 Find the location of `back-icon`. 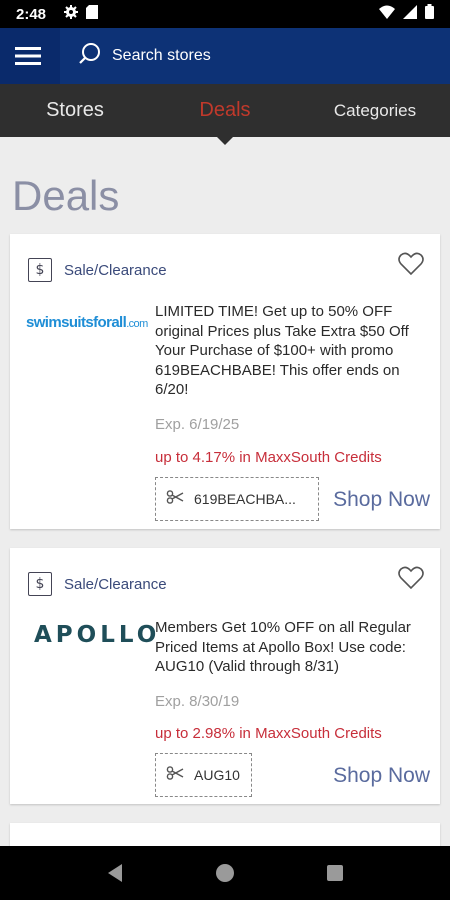

back-icon is located at coordinates (115, 873).